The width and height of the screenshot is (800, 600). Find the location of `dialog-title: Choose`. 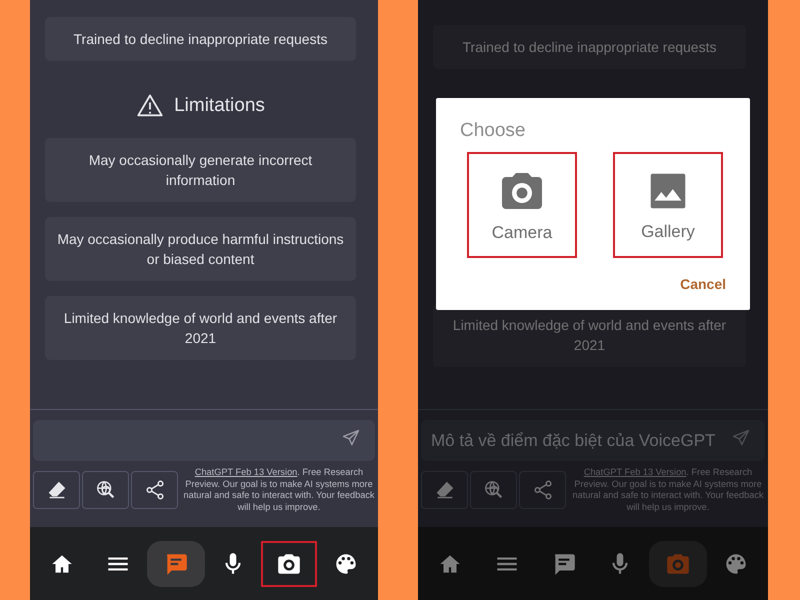

dialog-title: Choose is located at coordinates (493, 131).